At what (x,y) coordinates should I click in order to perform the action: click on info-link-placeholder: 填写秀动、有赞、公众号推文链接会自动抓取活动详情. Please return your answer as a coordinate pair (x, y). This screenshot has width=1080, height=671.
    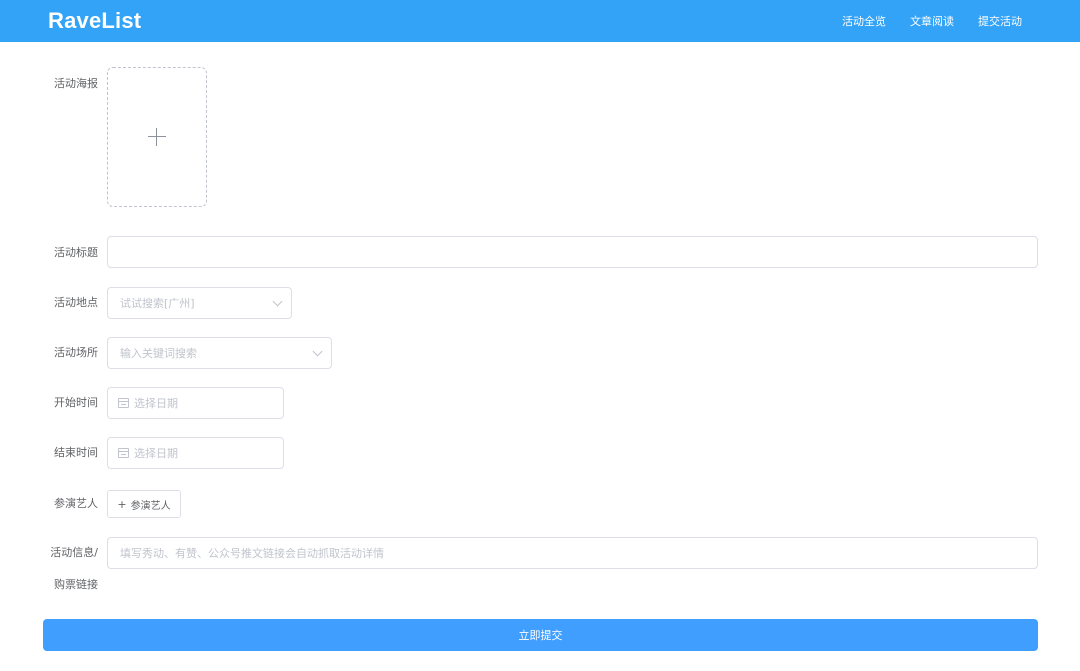
    Looking at the image, I should click on (252, 553).